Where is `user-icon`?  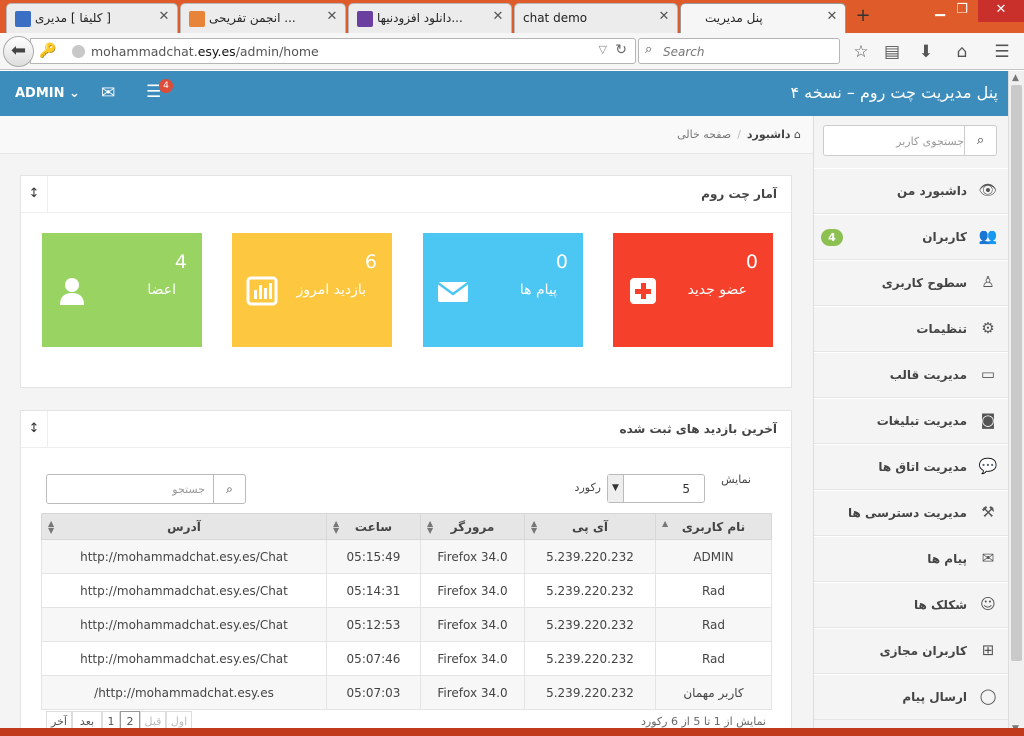
user-icon is located at coordinates (72, 291).